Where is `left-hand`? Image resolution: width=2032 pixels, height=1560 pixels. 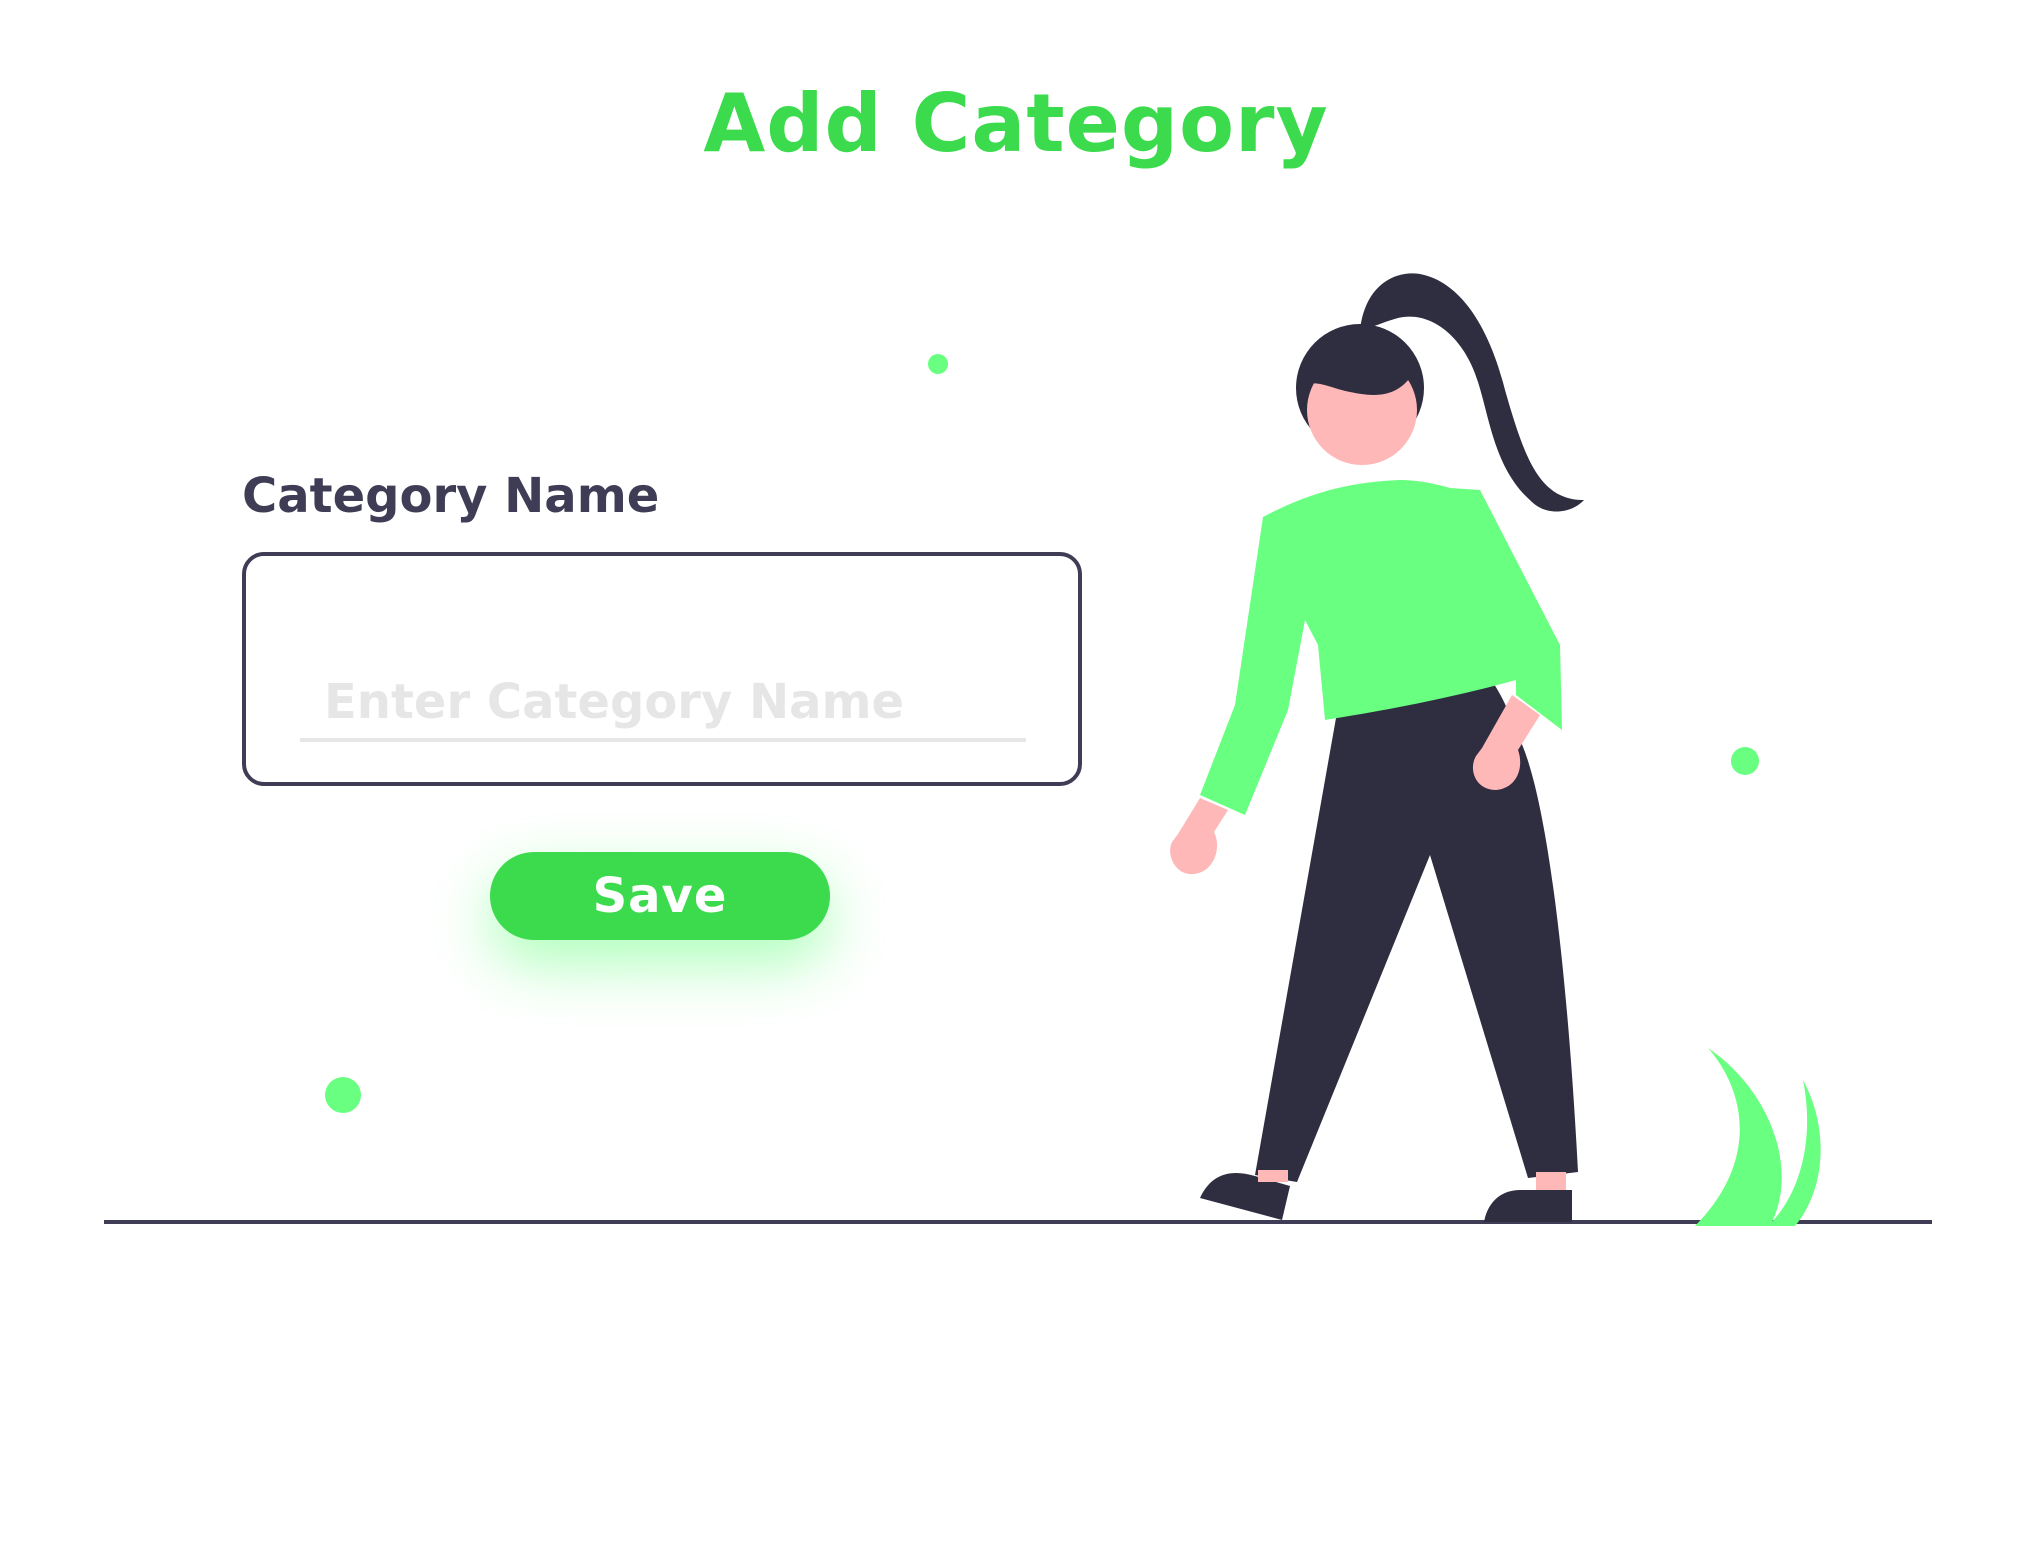 left-hand is located at coordinates (1199, 836).